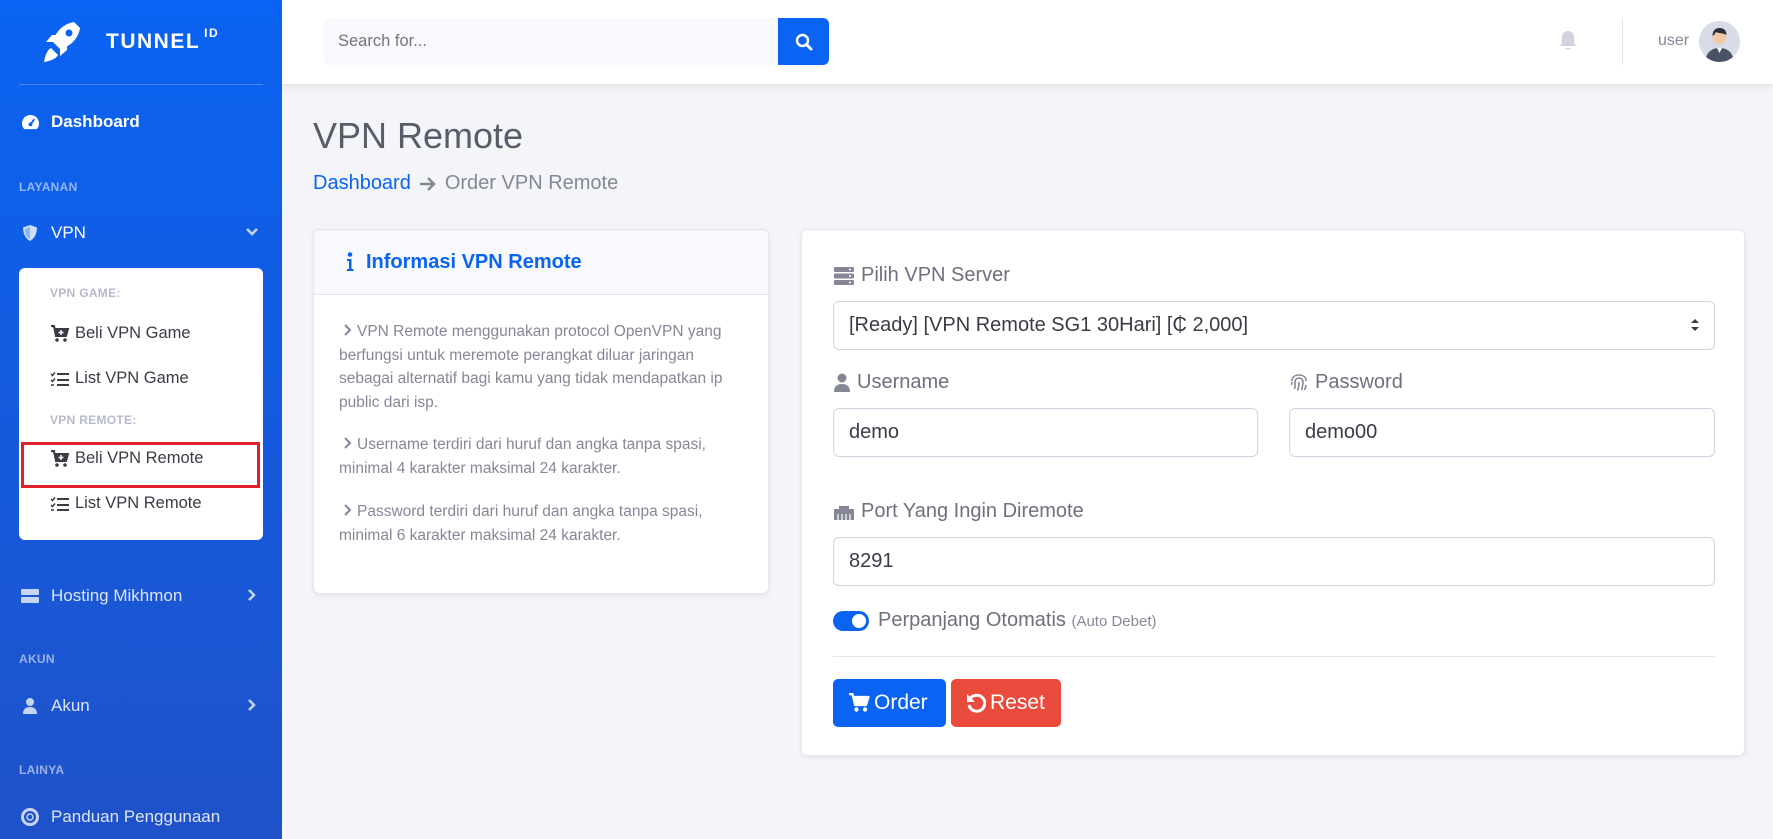 Image resolution: width=1773 pixels, height=839 pixels. Describe the element at coordinates (531, 183) in the screenshot. I see `breadcrumb-current: Order VPN Remote` at that location.